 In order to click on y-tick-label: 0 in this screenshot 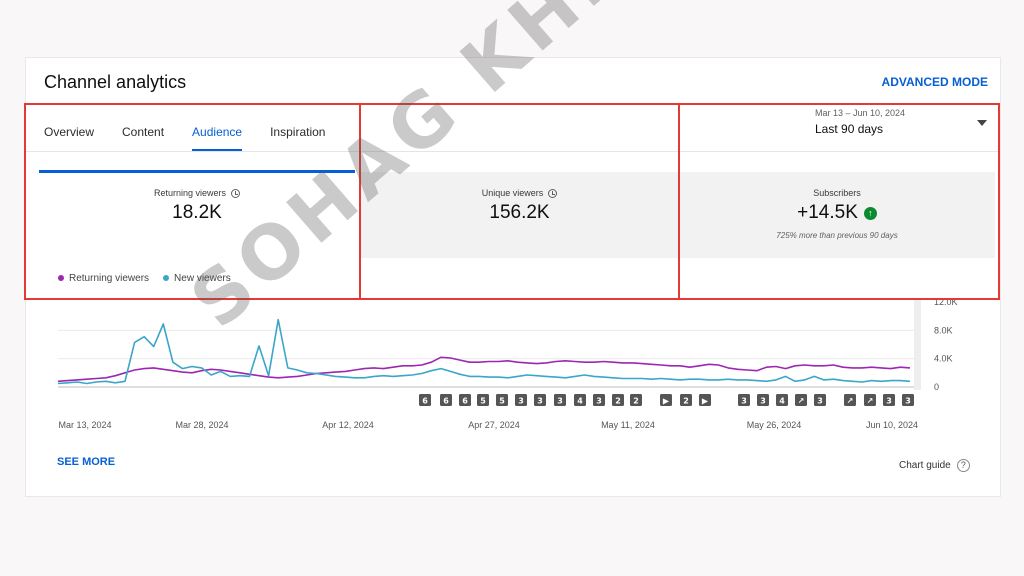, I will do `click(936, 387)`.